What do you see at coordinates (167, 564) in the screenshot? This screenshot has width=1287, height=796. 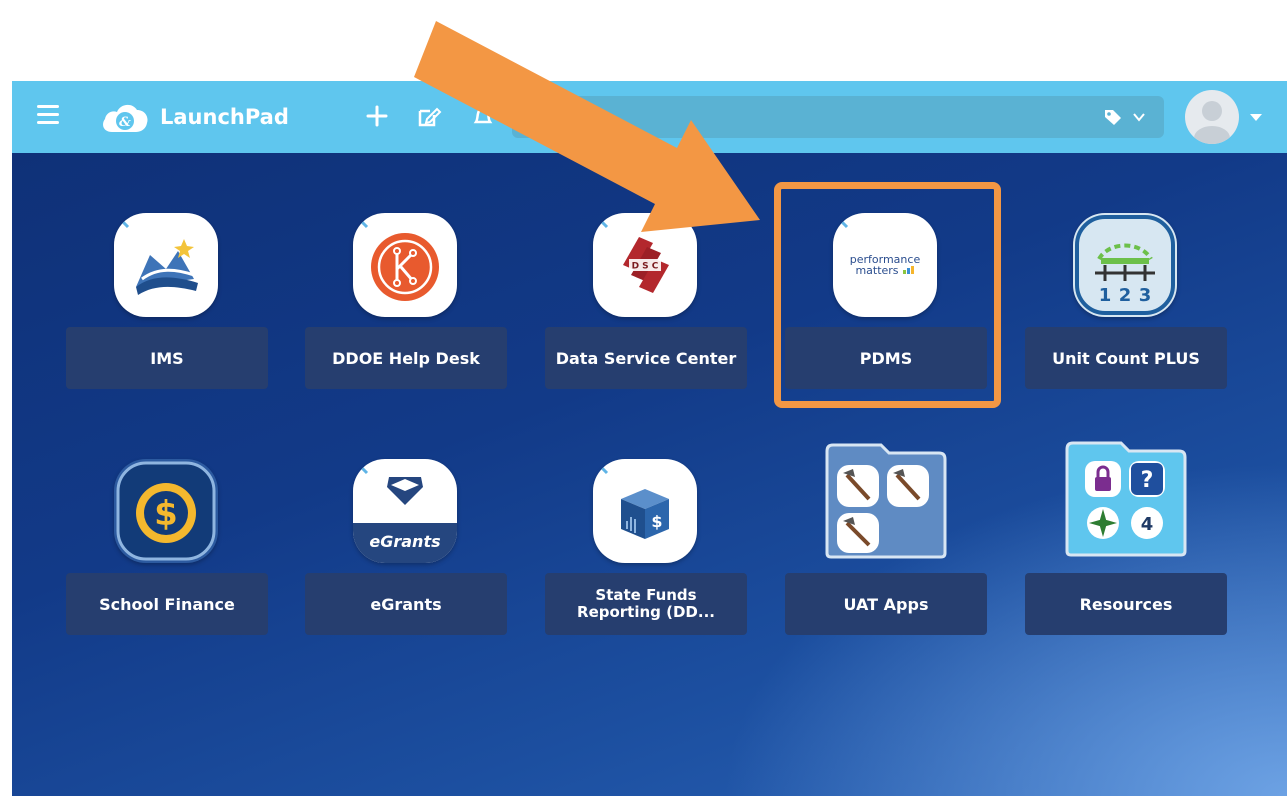 I see `tile-school-finance: $ School Finance` at bounding box center [167, 564].